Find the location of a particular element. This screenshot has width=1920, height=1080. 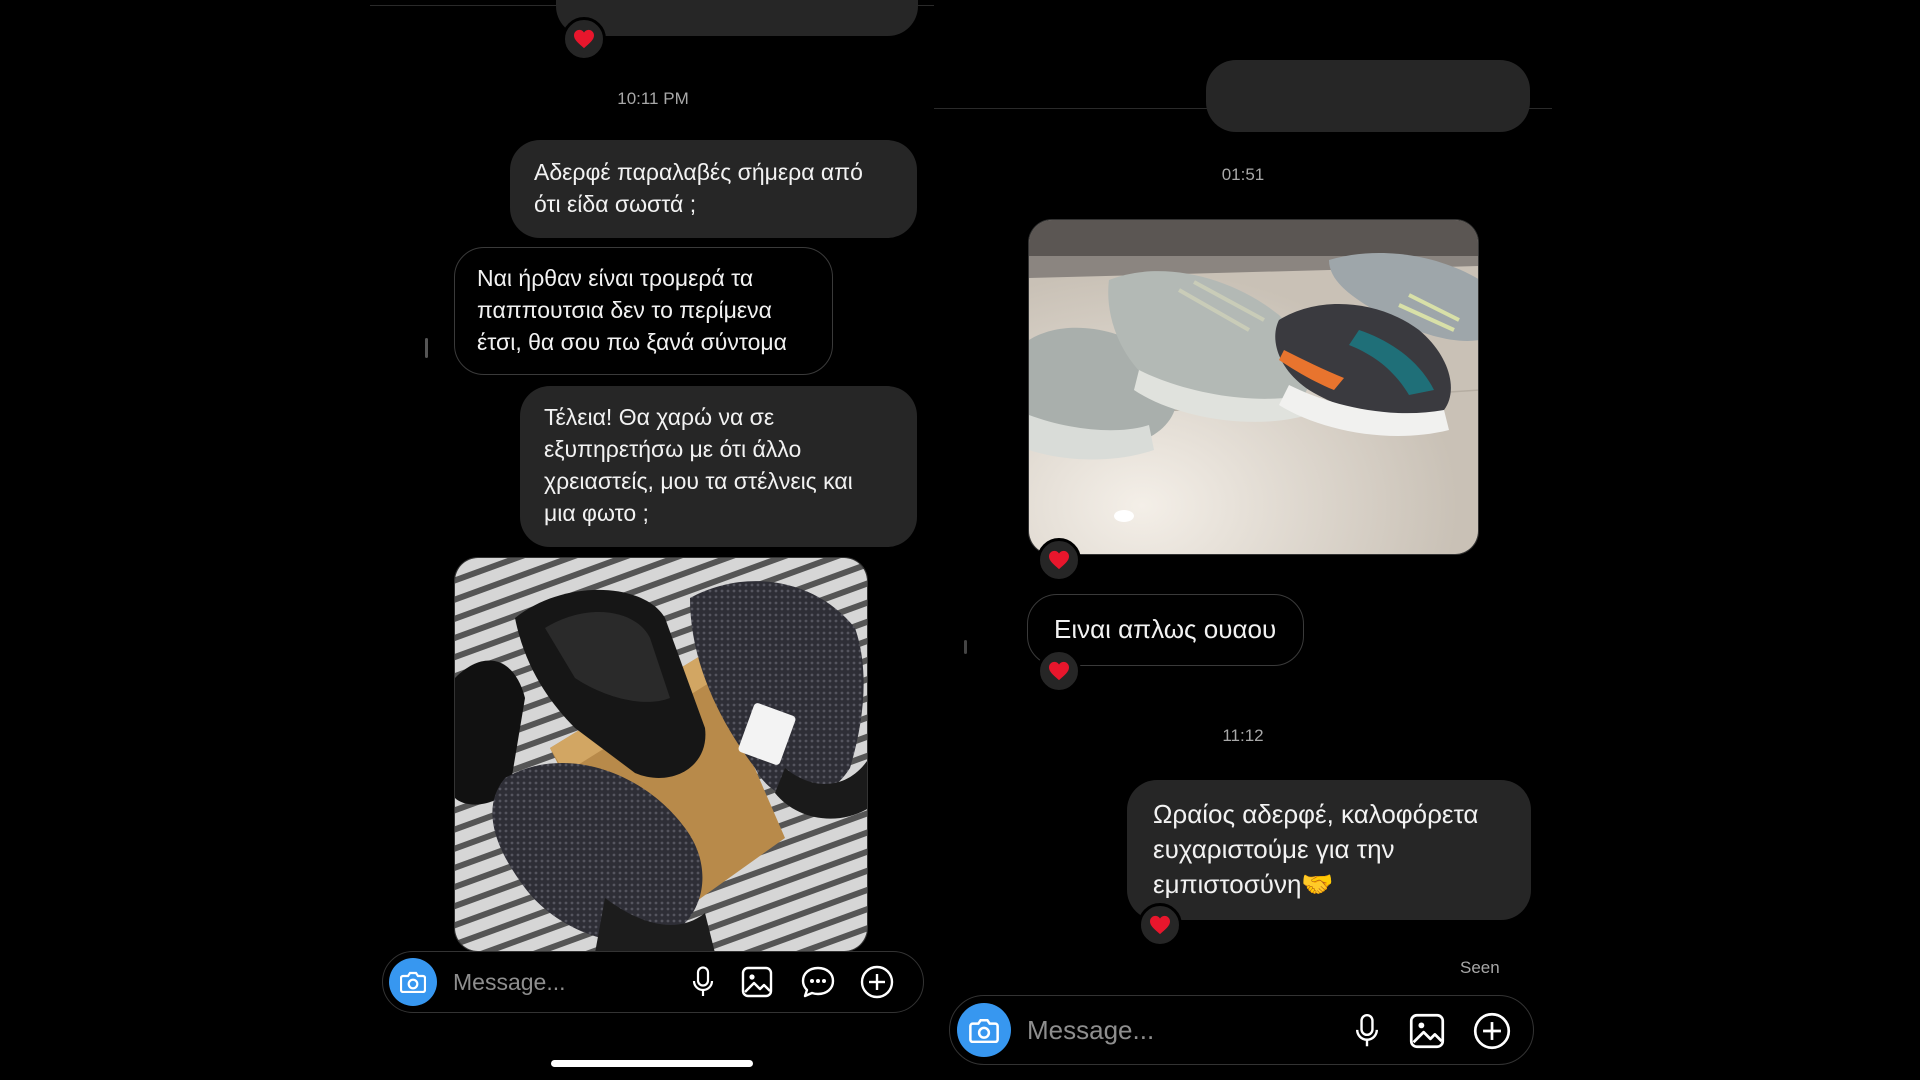

time-separator: 01:51 is located at coordinates (1243, 174).